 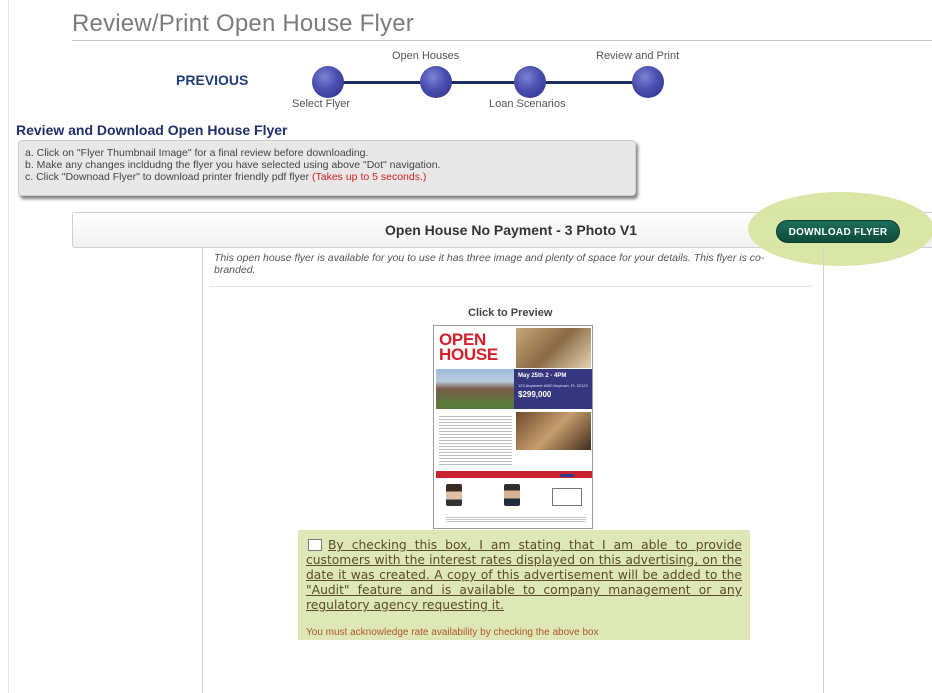 I want to click on instruction-c-note: (Takes up to 5 seconds.), so click(x=369, y=177).